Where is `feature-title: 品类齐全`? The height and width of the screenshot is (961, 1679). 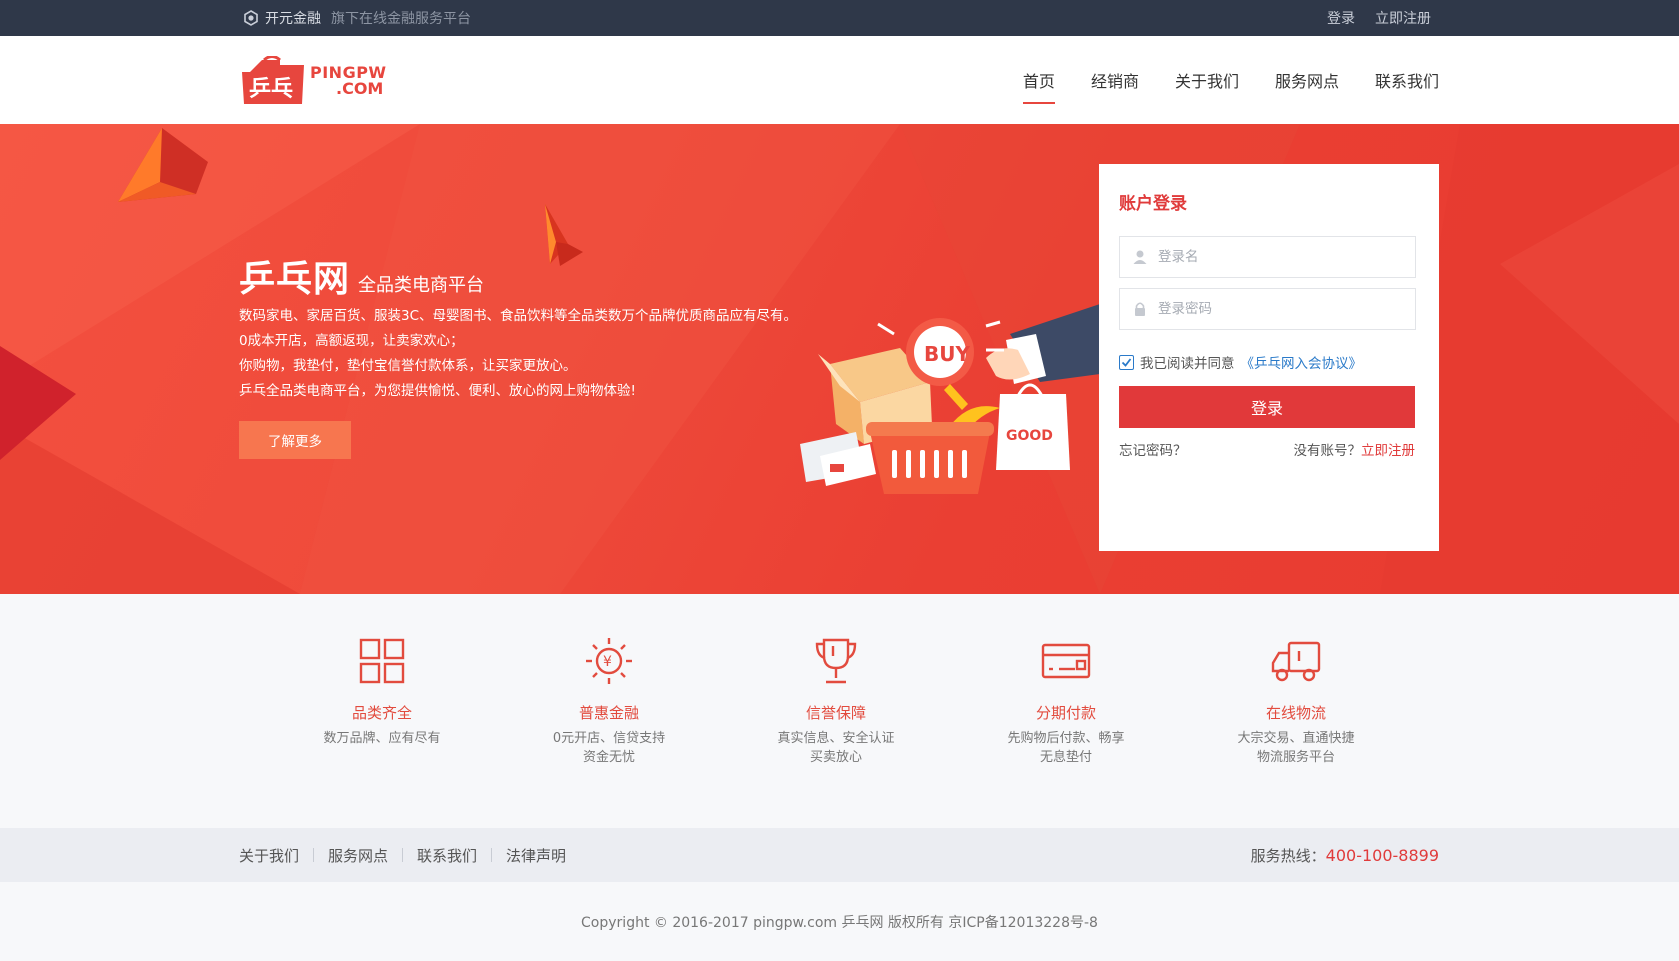 feature-title: 品类齐全 is located at coordinates (381, 713).